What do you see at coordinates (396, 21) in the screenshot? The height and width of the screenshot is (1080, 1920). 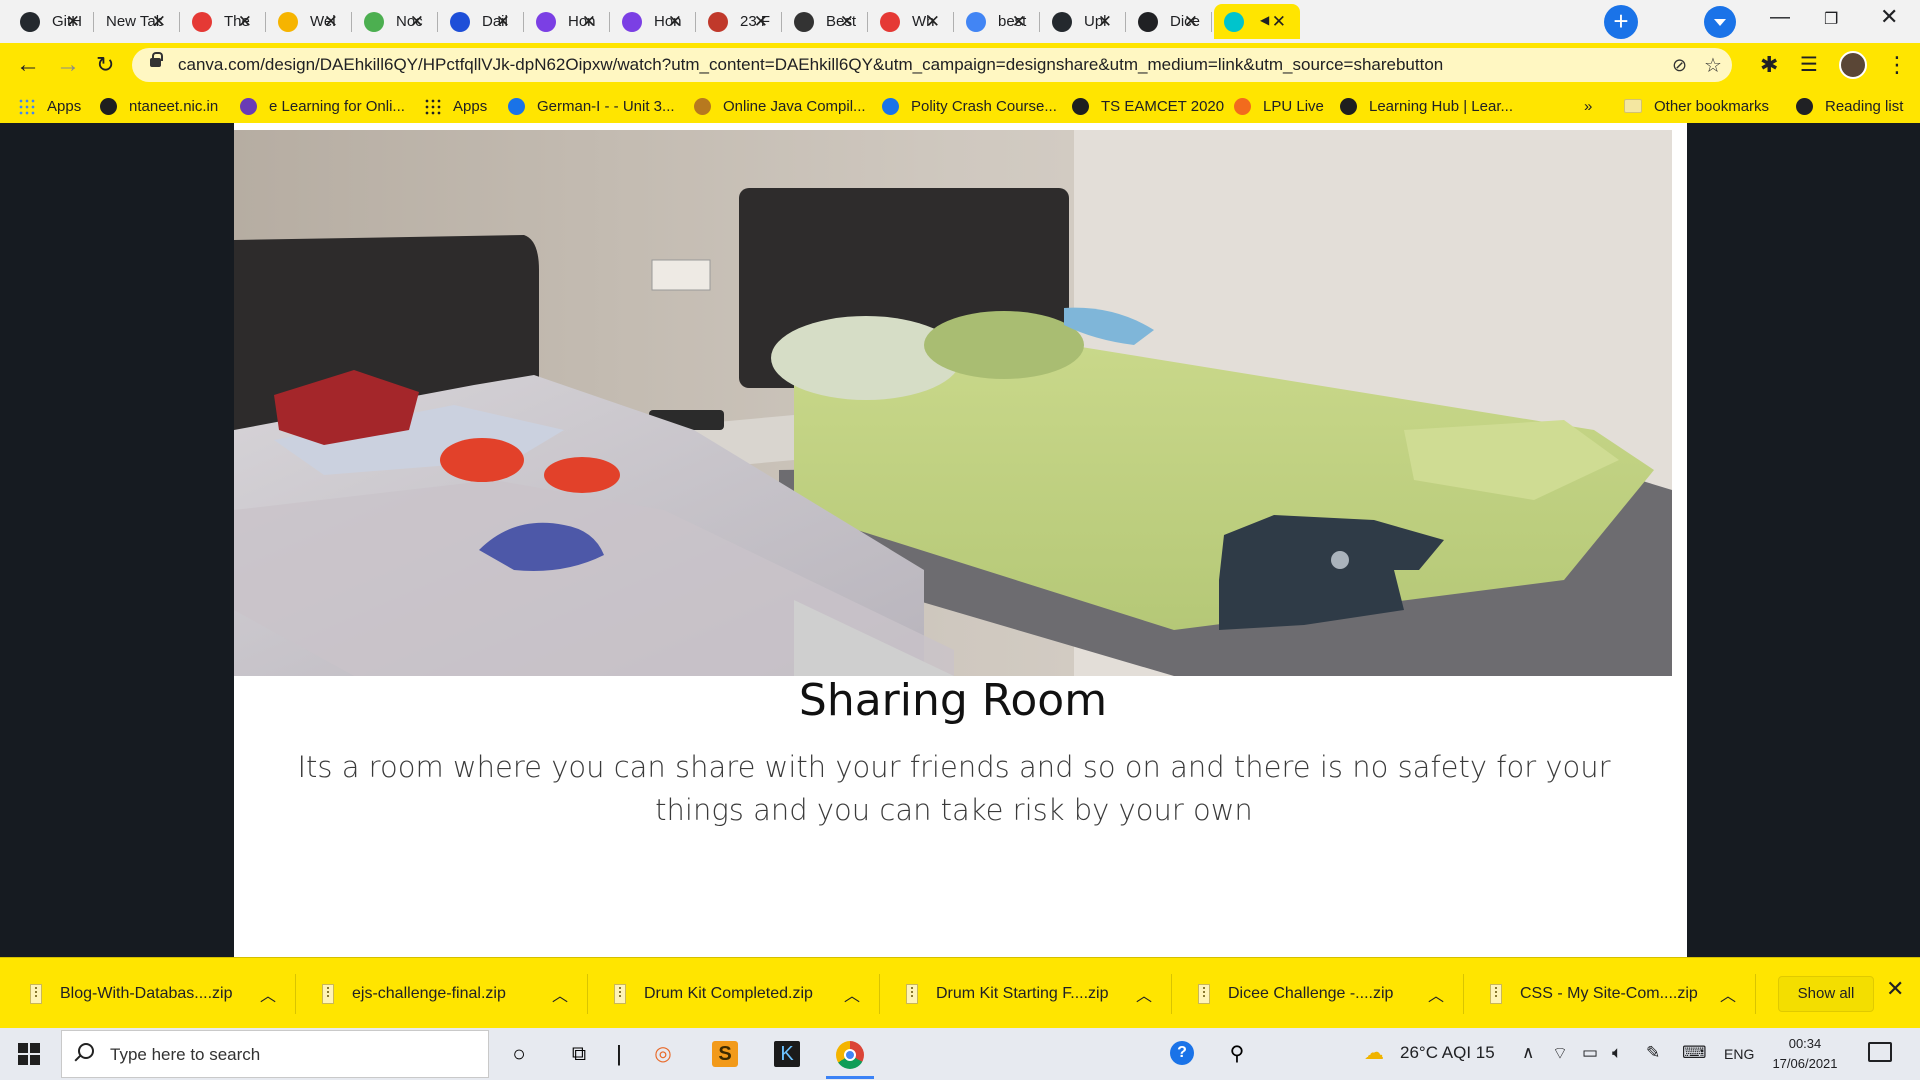 I see `tab: Noc ✕` at bounding box center [396, 21].